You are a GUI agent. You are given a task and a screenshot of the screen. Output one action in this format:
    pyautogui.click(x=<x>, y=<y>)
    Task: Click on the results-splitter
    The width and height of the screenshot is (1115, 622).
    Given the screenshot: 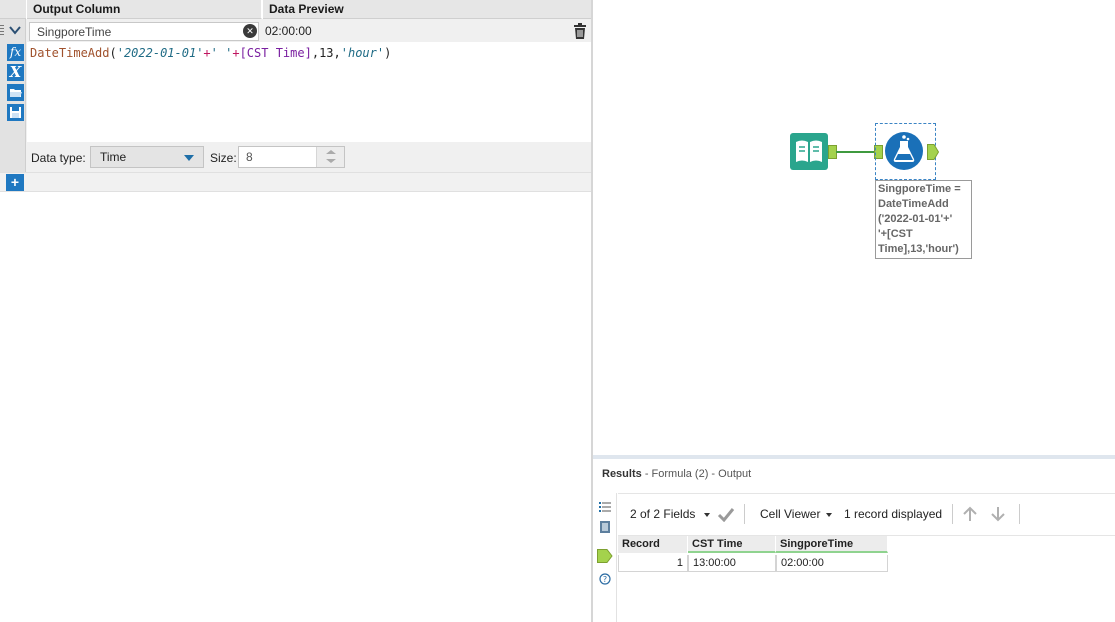 What is the action you would take?
    pyautogui.click(x=854, y=457)
    